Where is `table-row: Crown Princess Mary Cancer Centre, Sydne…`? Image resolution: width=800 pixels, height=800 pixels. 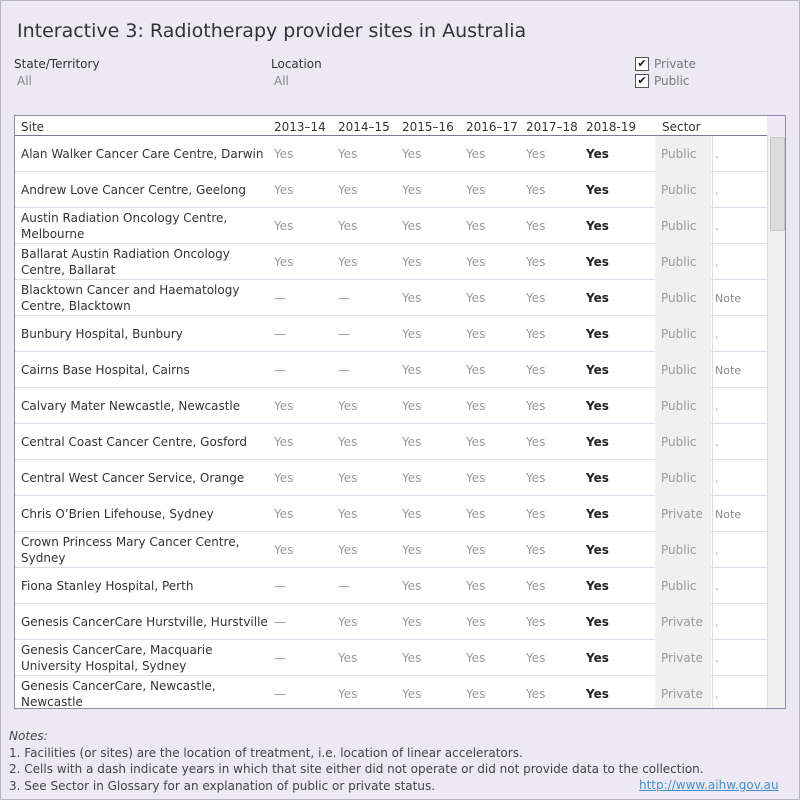
table-row: Crown Princess Mary Cancer Centre, Sydne… is located at coordinates (391, 550).